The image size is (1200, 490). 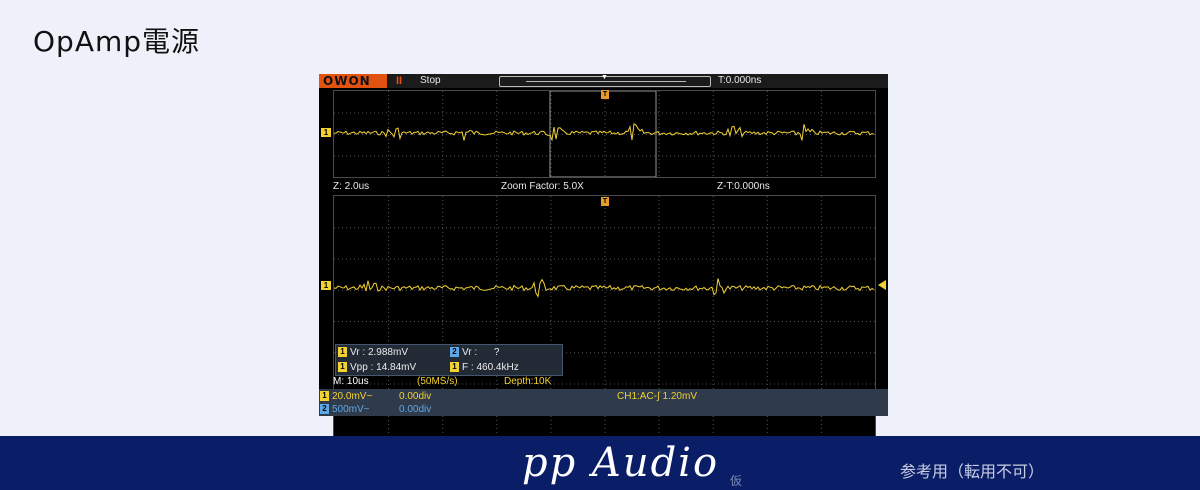 I want to click on page-title: OpAmp電源, so click(x=117, y=41).